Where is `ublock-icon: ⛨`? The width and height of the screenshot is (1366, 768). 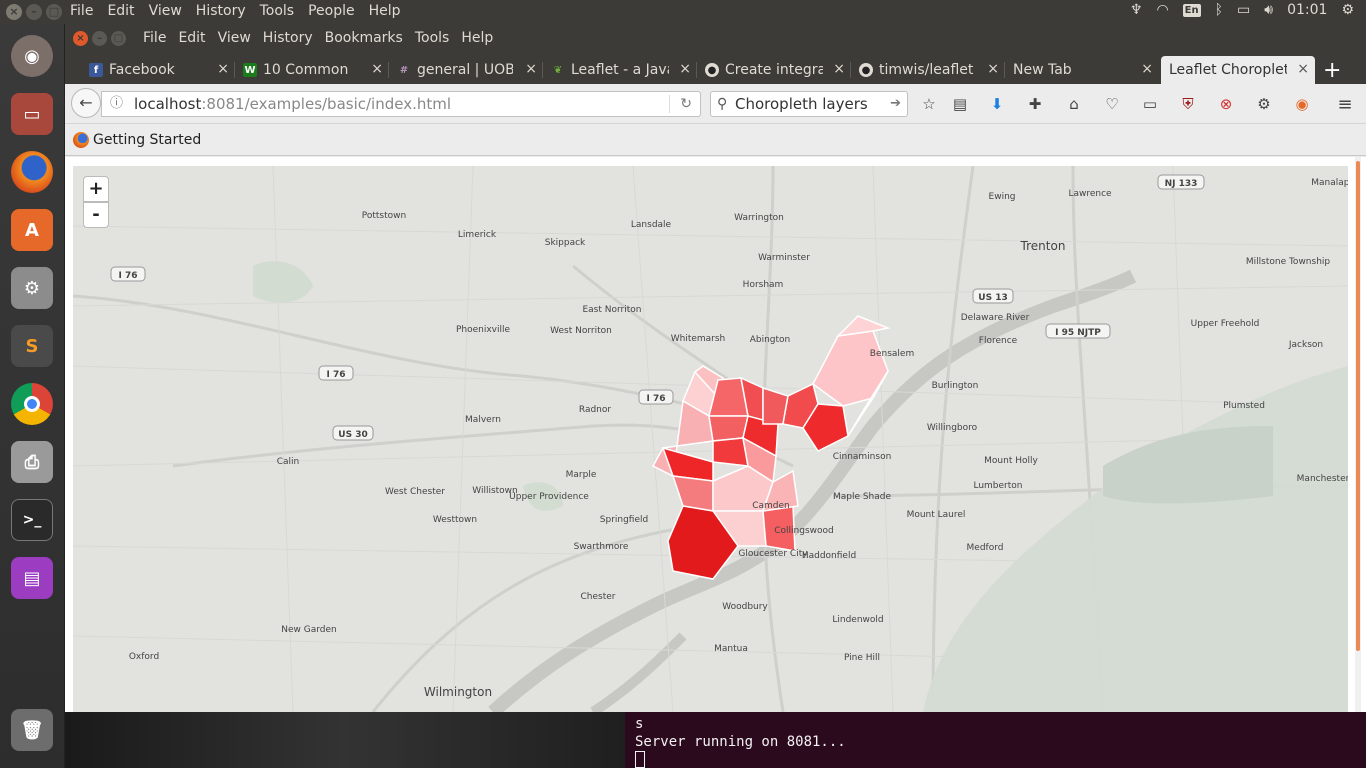 ublock-icon: ⛨ is located at coordinates (1188, 104).